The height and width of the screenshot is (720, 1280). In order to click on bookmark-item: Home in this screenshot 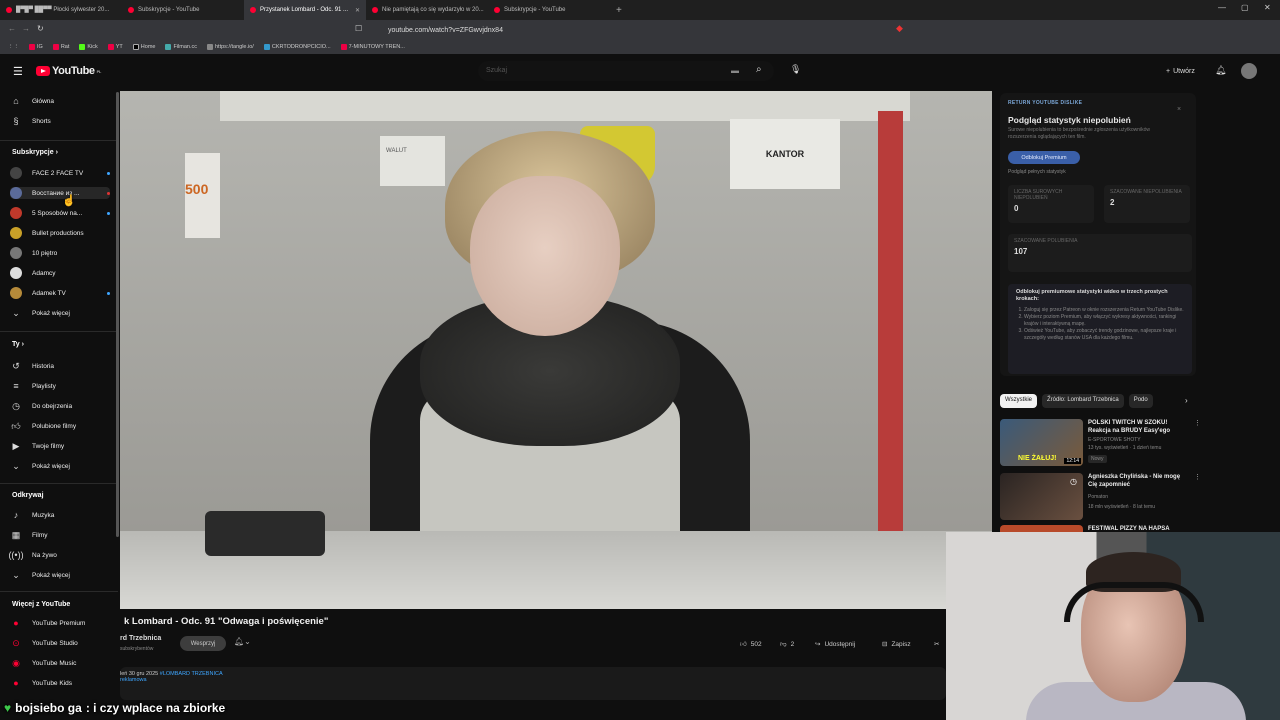, I will do `click(143, 47)`.